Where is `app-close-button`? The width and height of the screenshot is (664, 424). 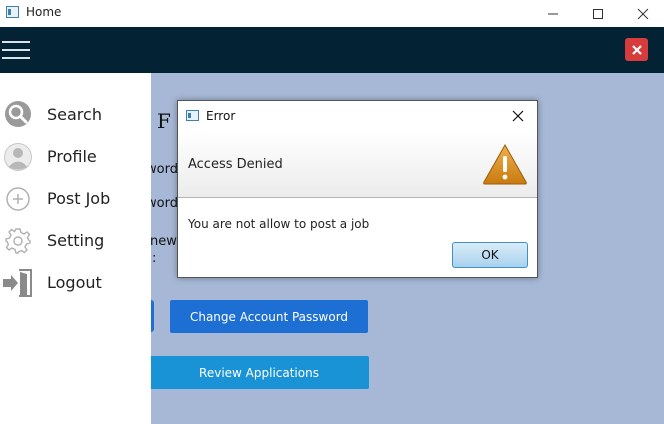
app-close-button is located at coordinates (636, 49).